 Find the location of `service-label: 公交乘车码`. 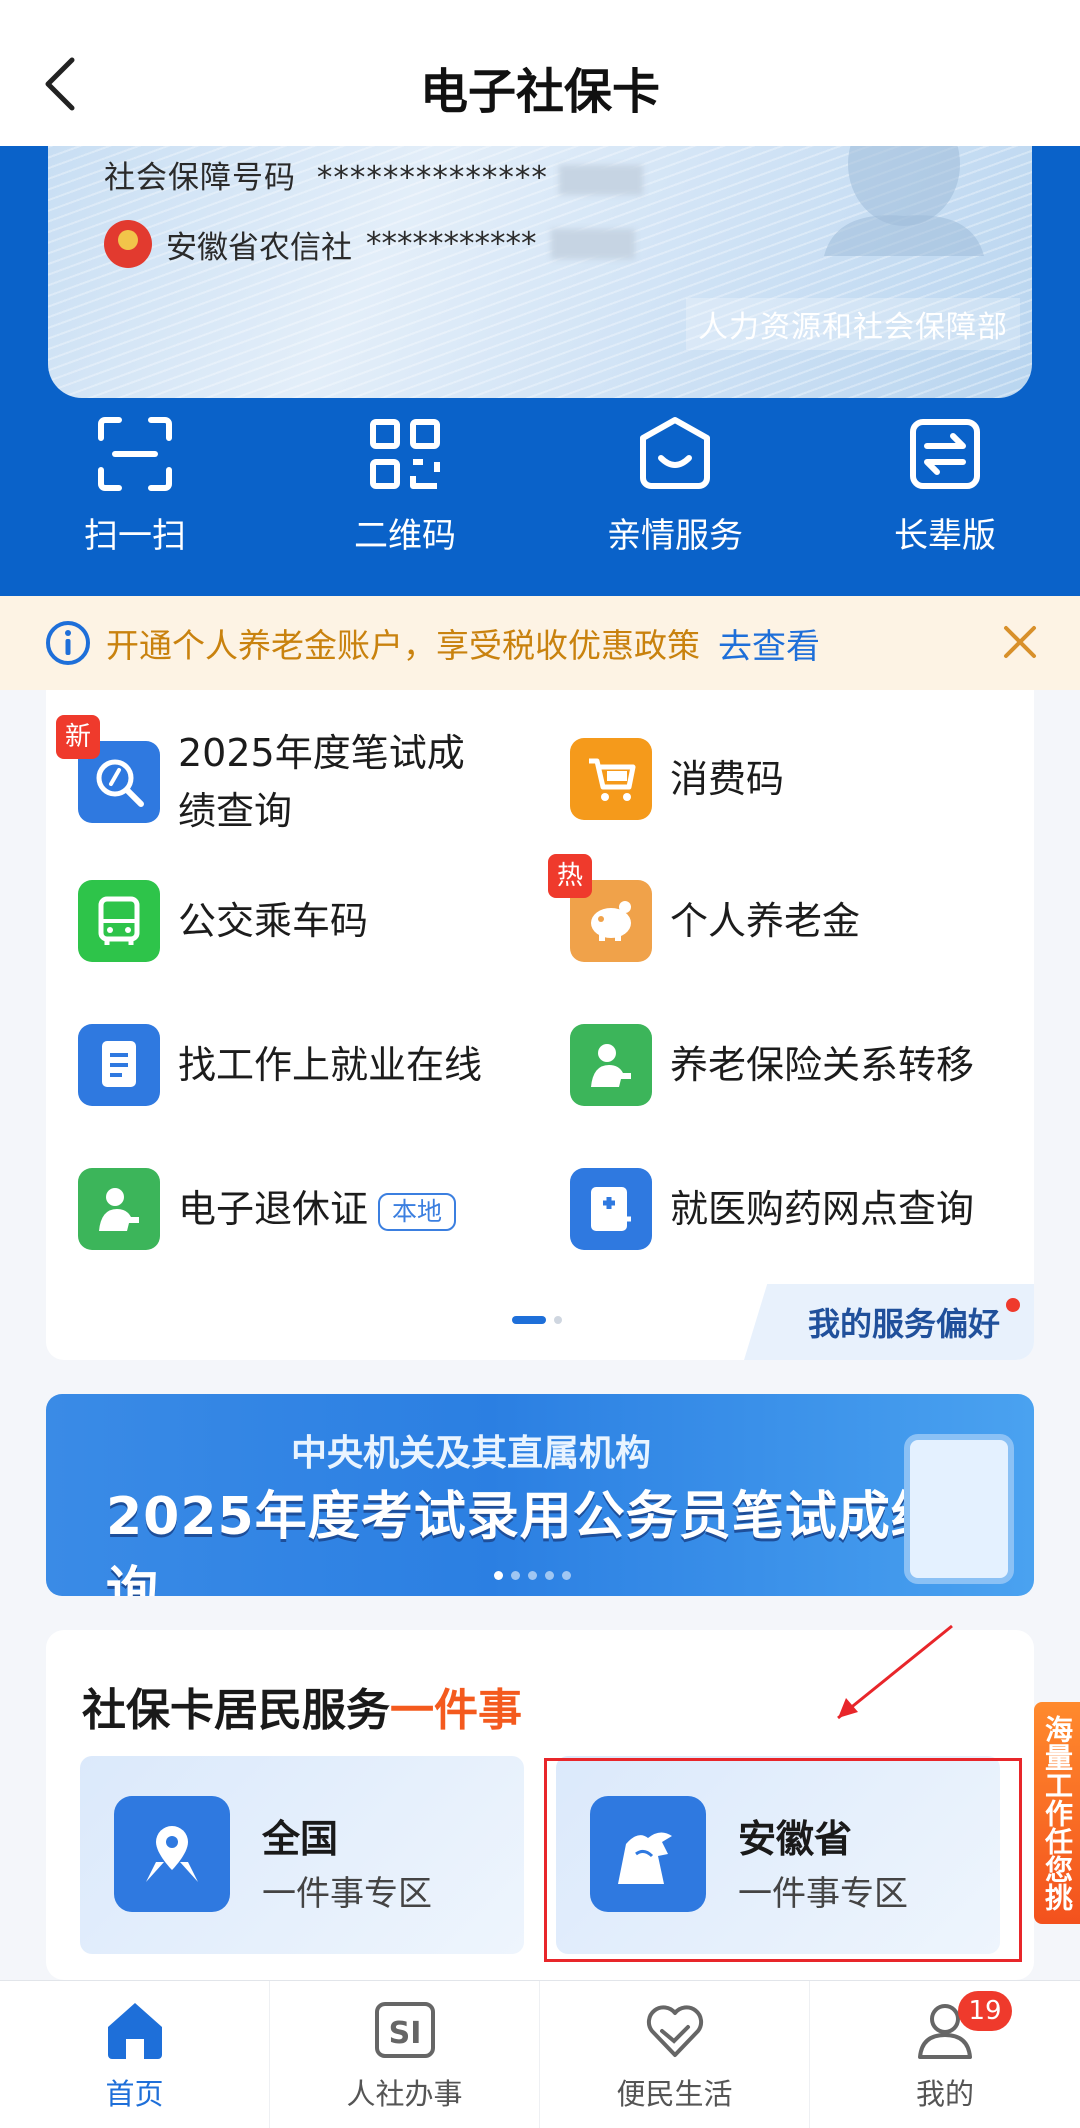

service-label: 公交乘车码 is located at coordinates (273, 921).